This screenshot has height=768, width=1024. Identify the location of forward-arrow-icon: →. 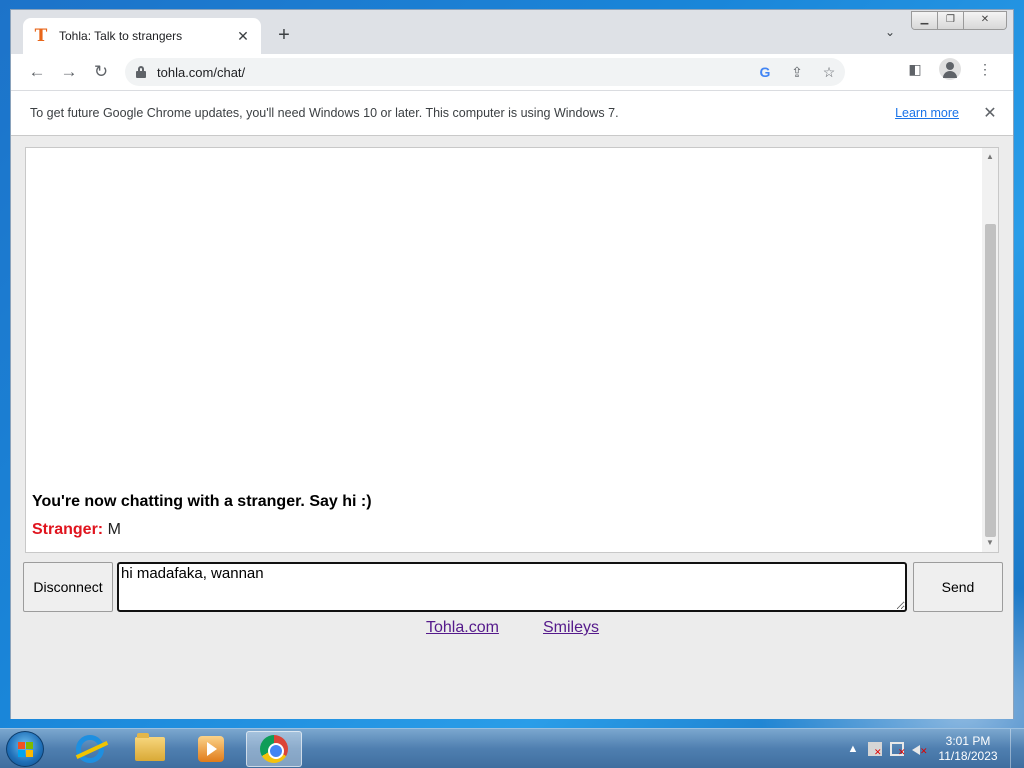
(69, 72).